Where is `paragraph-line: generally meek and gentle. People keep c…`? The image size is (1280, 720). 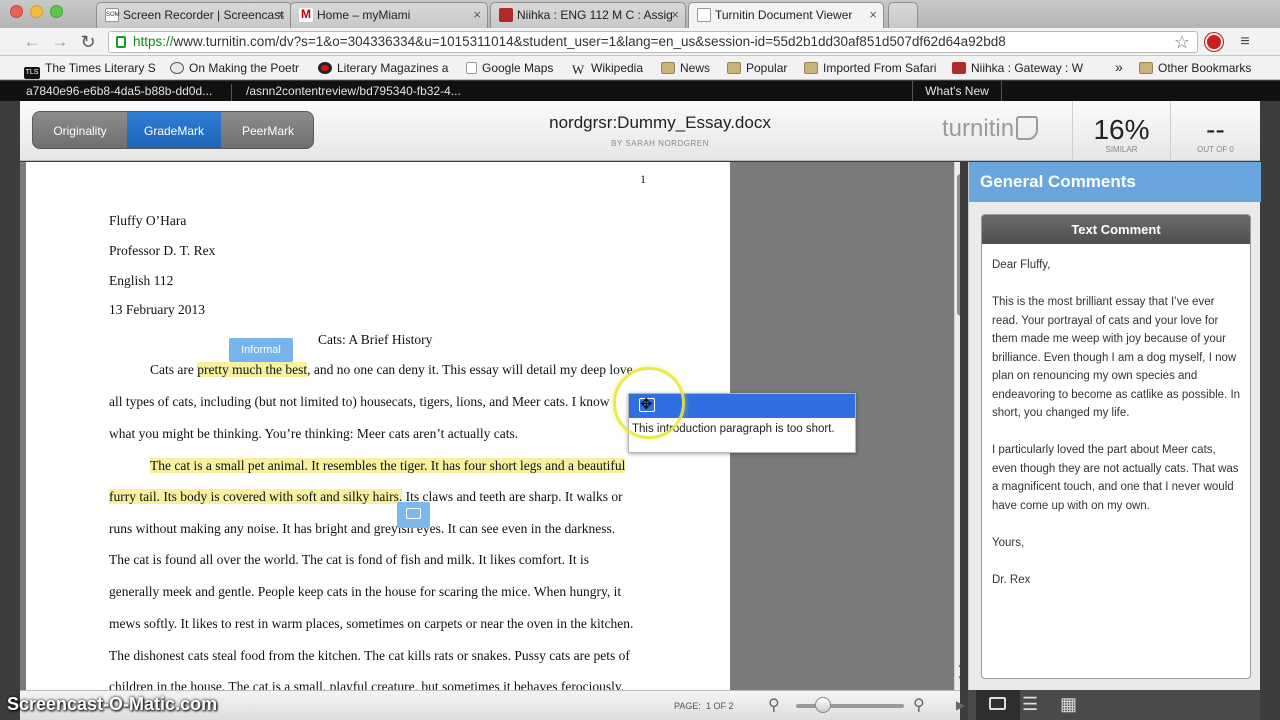 paragraph-line: generally meek and gentle. People keep c… is located at coordinates (365, 591).